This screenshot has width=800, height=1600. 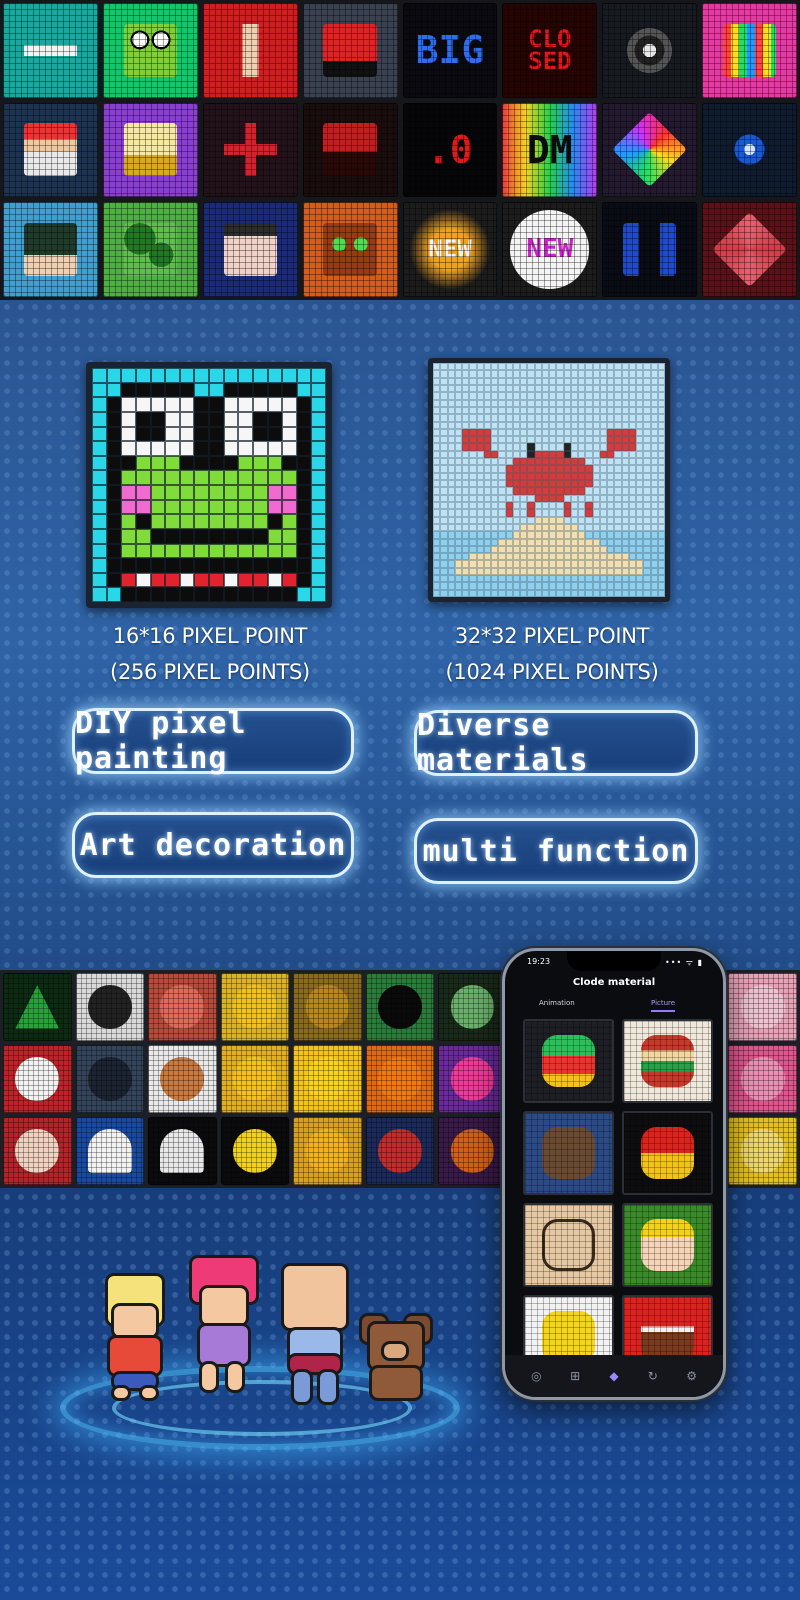 I want to click on tab-animation: Animation, so click(x=557, y=1003).